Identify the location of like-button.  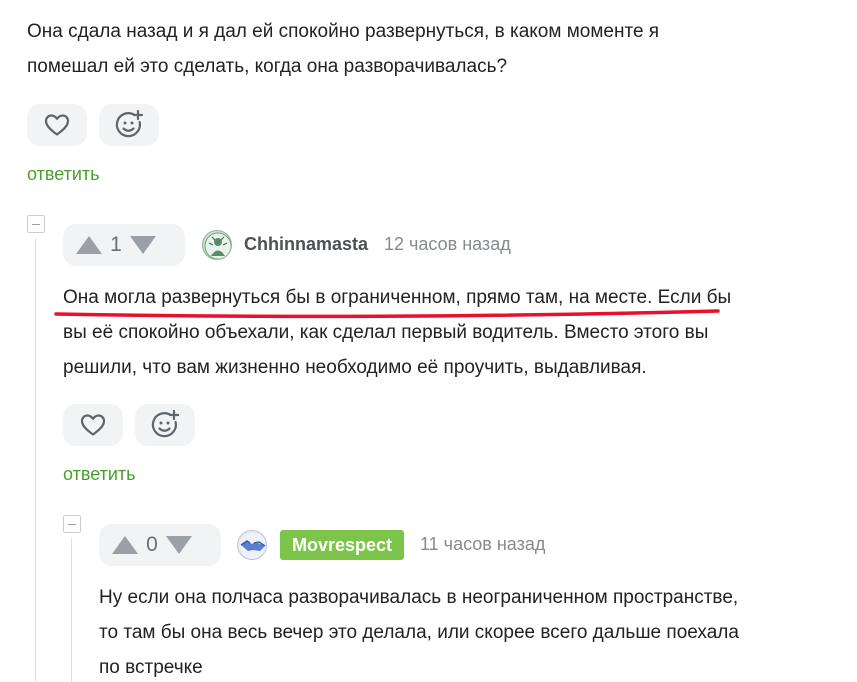
(93, 425).